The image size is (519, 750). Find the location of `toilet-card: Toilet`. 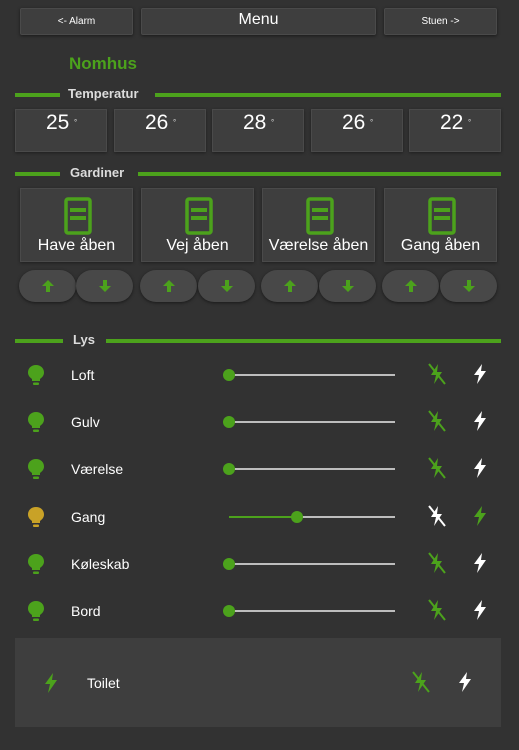

toilet-card: Toilet is located at coordinates (258, 682).